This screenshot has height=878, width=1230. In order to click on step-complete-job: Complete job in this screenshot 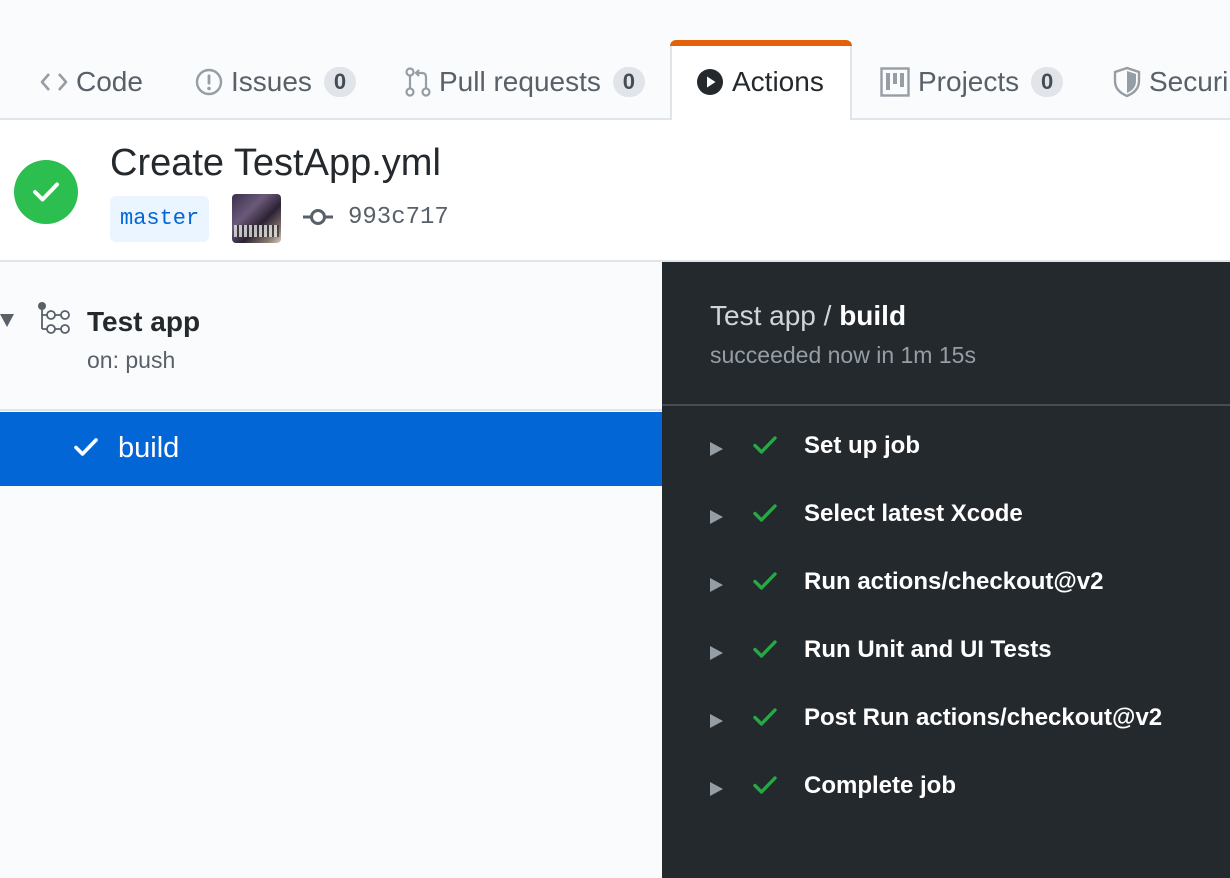, I will do `click(946, 788)`.